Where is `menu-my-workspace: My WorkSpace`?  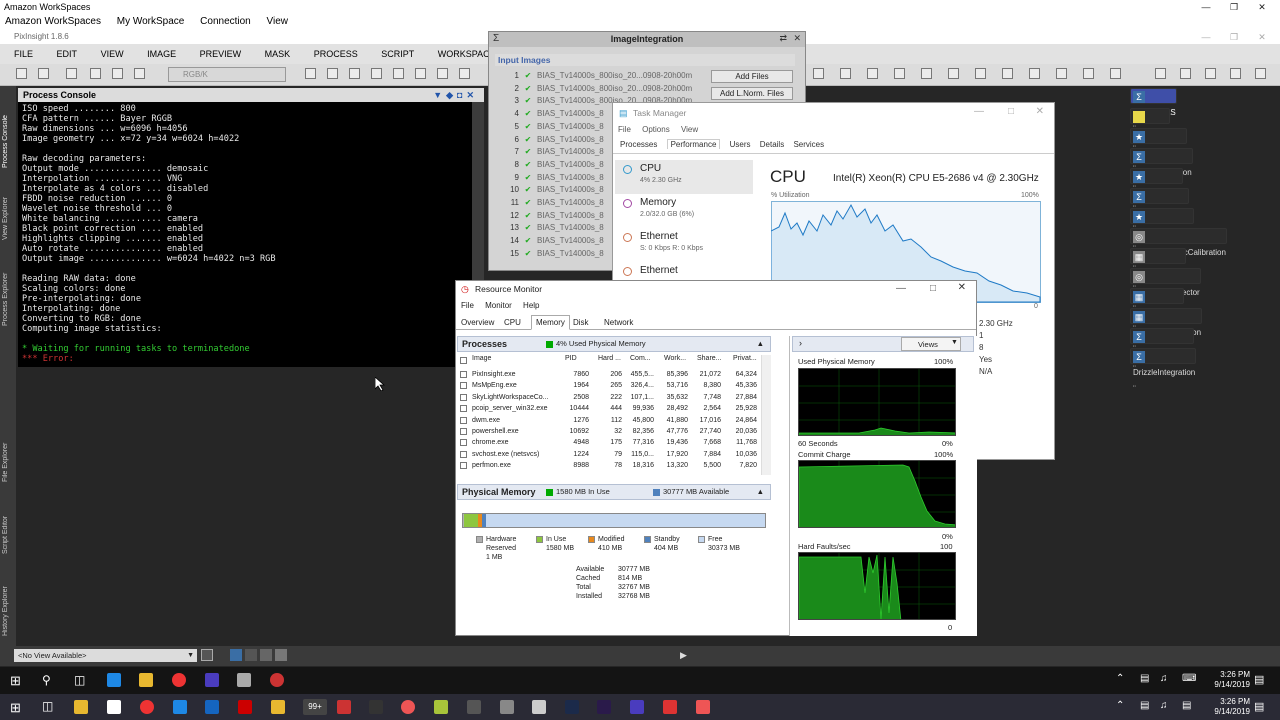
menu-my-workspace: My WorkSpace is located at coordinates (151, 21).